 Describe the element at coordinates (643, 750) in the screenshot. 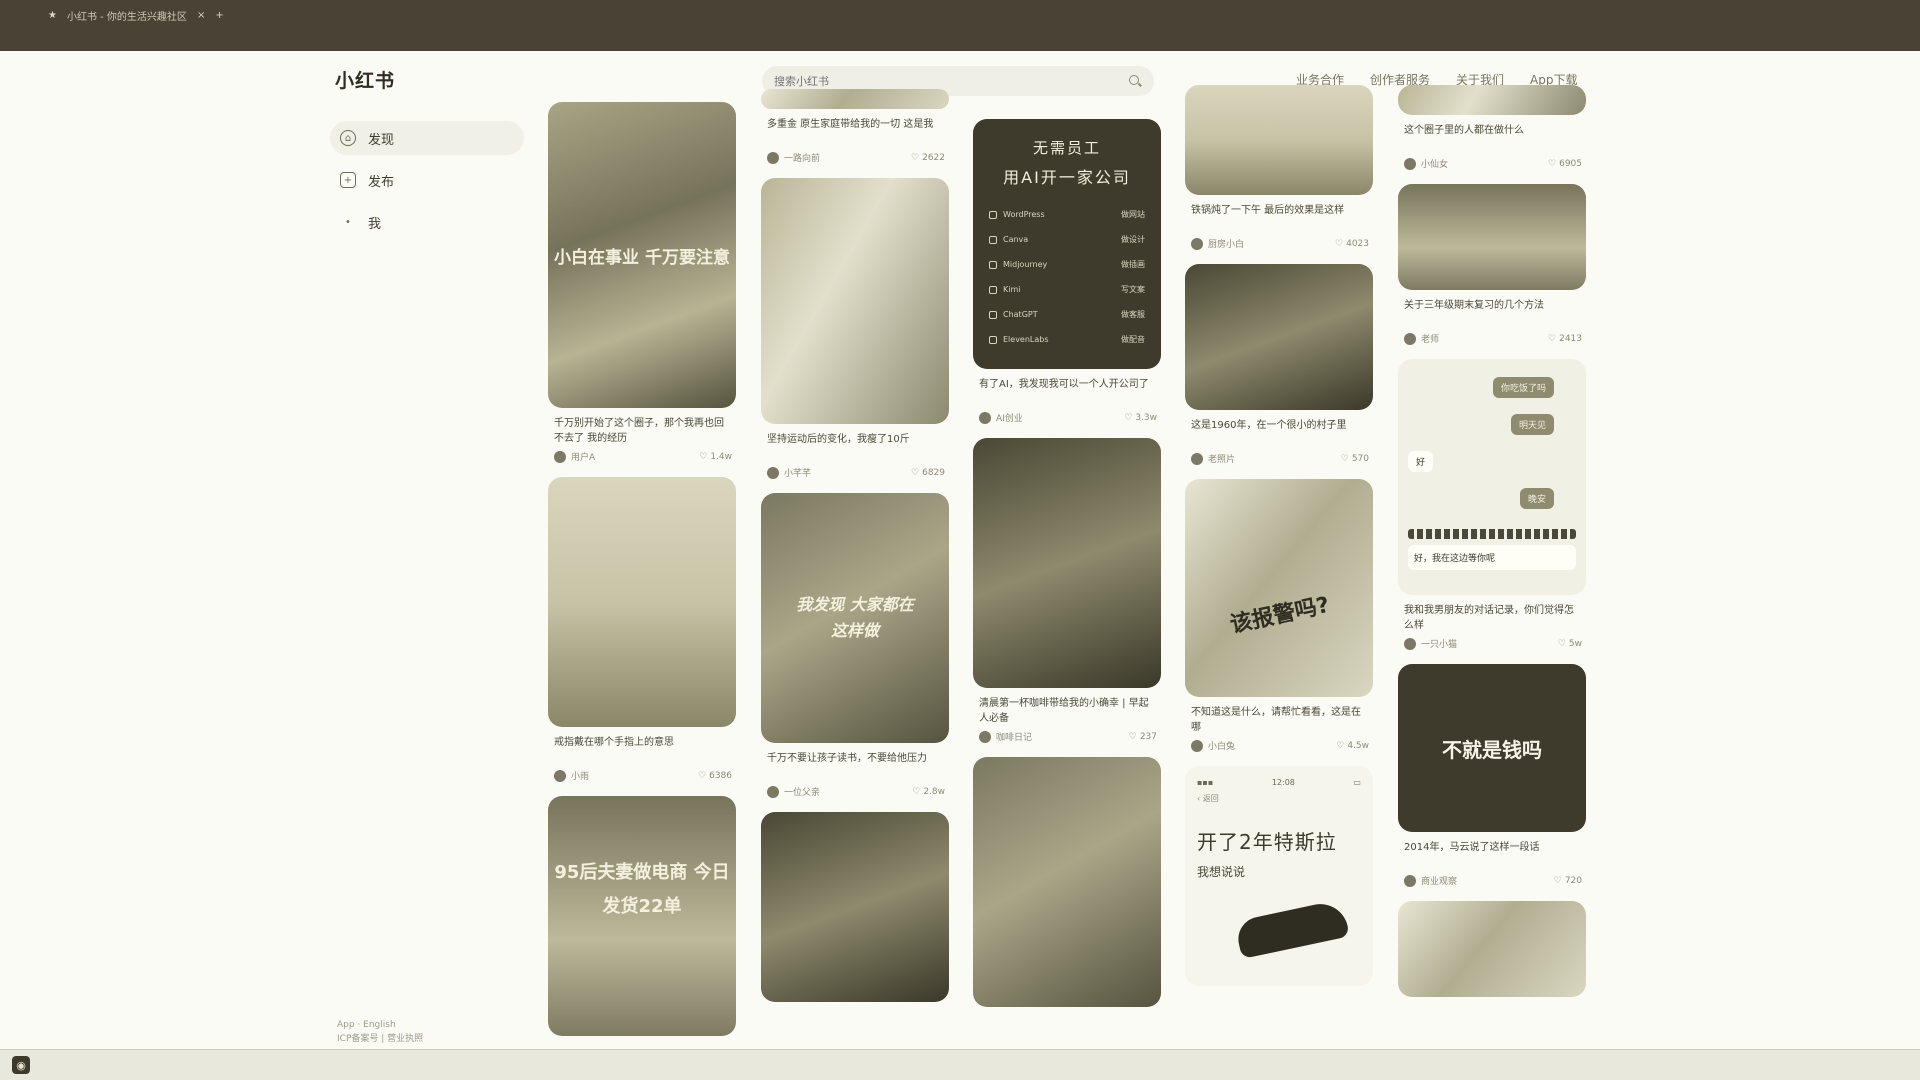

I see `note-title: 戒指戴在哪个手指上的意思` at that location.